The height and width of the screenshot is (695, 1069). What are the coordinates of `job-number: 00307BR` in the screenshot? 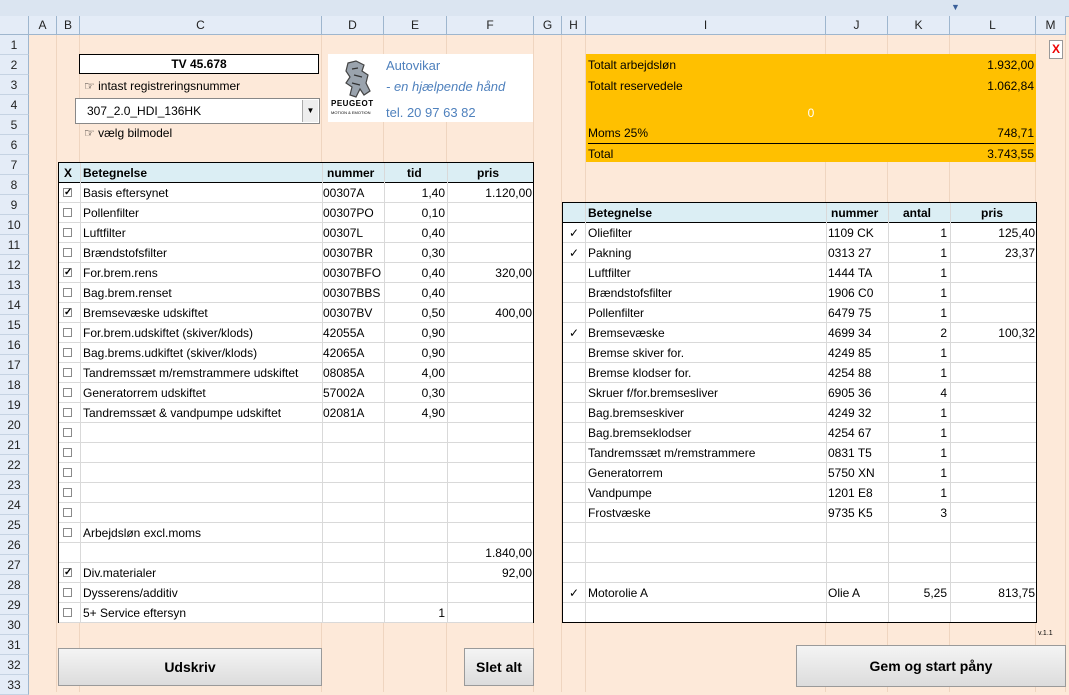 It's located at (348, 253).